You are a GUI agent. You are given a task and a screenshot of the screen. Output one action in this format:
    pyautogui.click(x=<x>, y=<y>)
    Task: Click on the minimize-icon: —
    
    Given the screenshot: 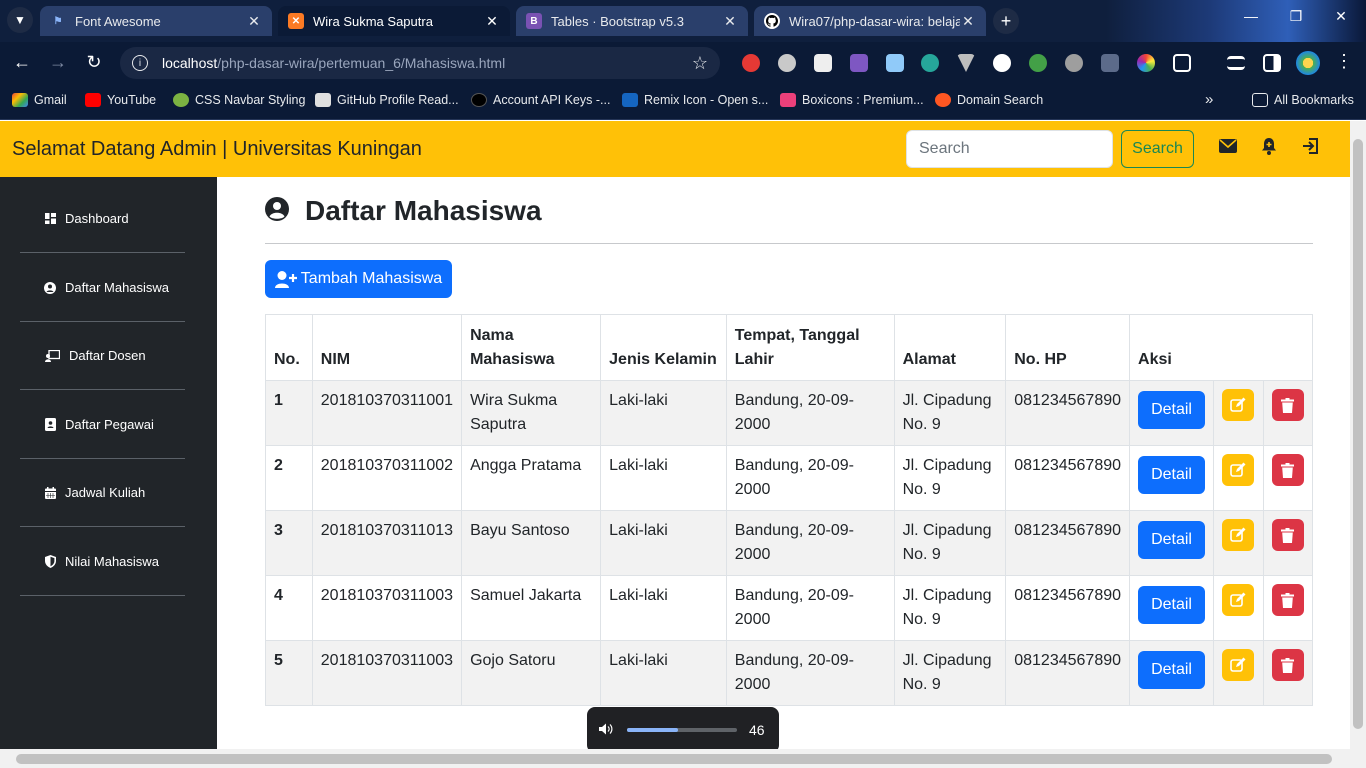 What is the action you would take?
    pyautogui.click(x=1251, y=16)
    